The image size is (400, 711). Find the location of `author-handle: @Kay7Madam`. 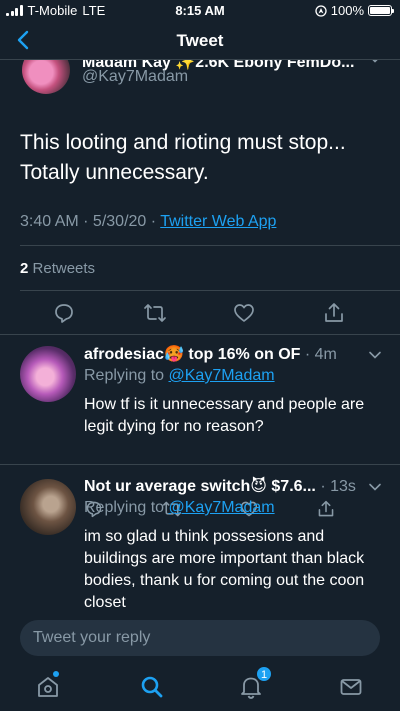

author-handle: @Kay7Madam is located at coordinates (135, 77).